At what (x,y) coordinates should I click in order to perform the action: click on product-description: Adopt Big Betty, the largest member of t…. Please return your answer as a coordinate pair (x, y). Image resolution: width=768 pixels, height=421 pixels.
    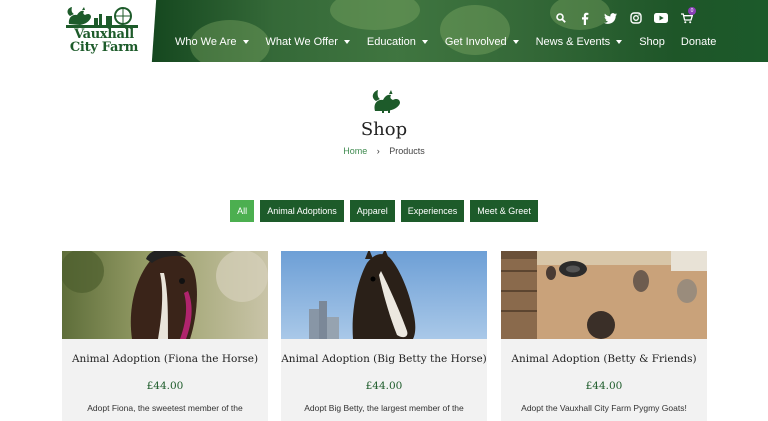
    Looking at the image, I should click on (384, 408).